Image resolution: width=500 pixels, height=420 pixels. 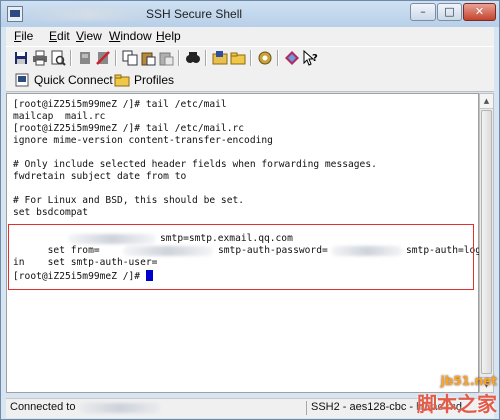 I want to click on settings-icon, so click(x=265, y=58).